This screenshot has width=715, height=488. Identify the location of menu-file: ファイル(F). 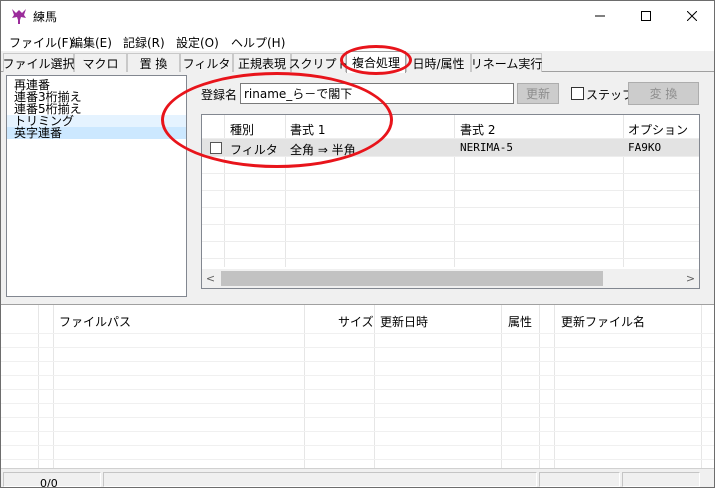
(41, 42).